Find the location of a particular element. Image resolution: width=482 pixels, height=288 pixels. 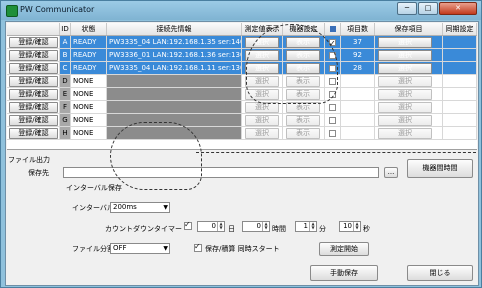

seconds-input: 10 ▲ ▼ is located at coordinates (350, 226).